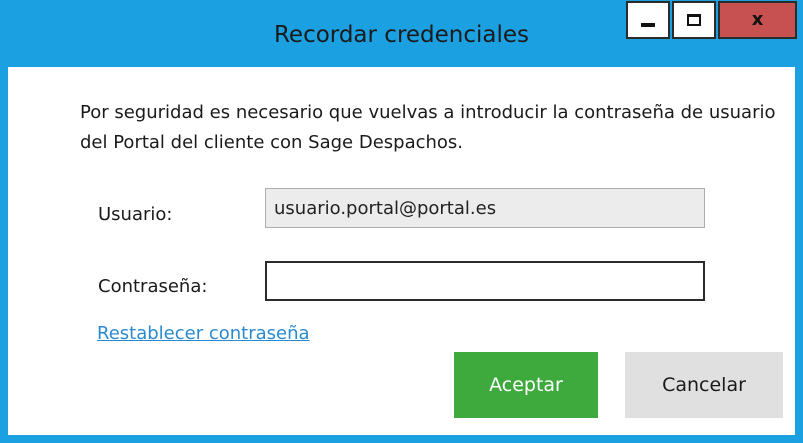  What do you see at coordinates (648, 20) in the screenshot?
I see `minimize-button` at bounding box center [648, 20].